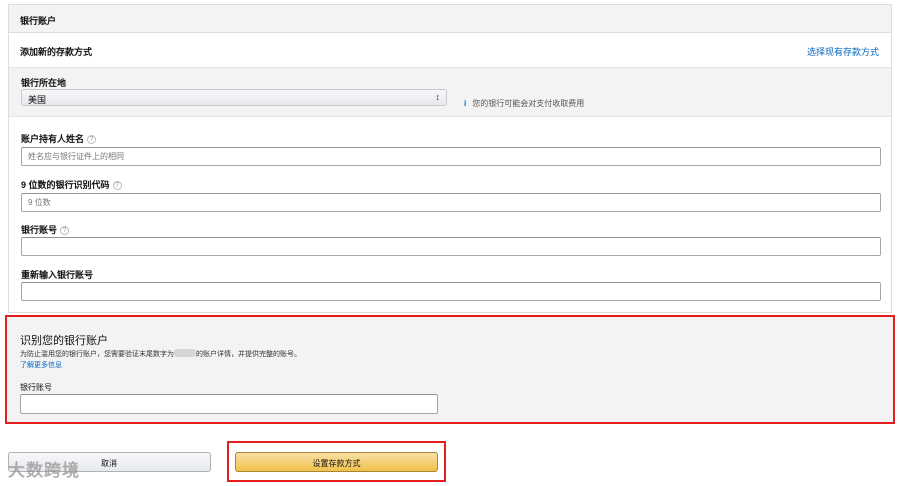 The height and width of the screenshot is (486, 900). I want to click on routing-number-label: 9 位数的银行识别代码?, so click(71, 184).